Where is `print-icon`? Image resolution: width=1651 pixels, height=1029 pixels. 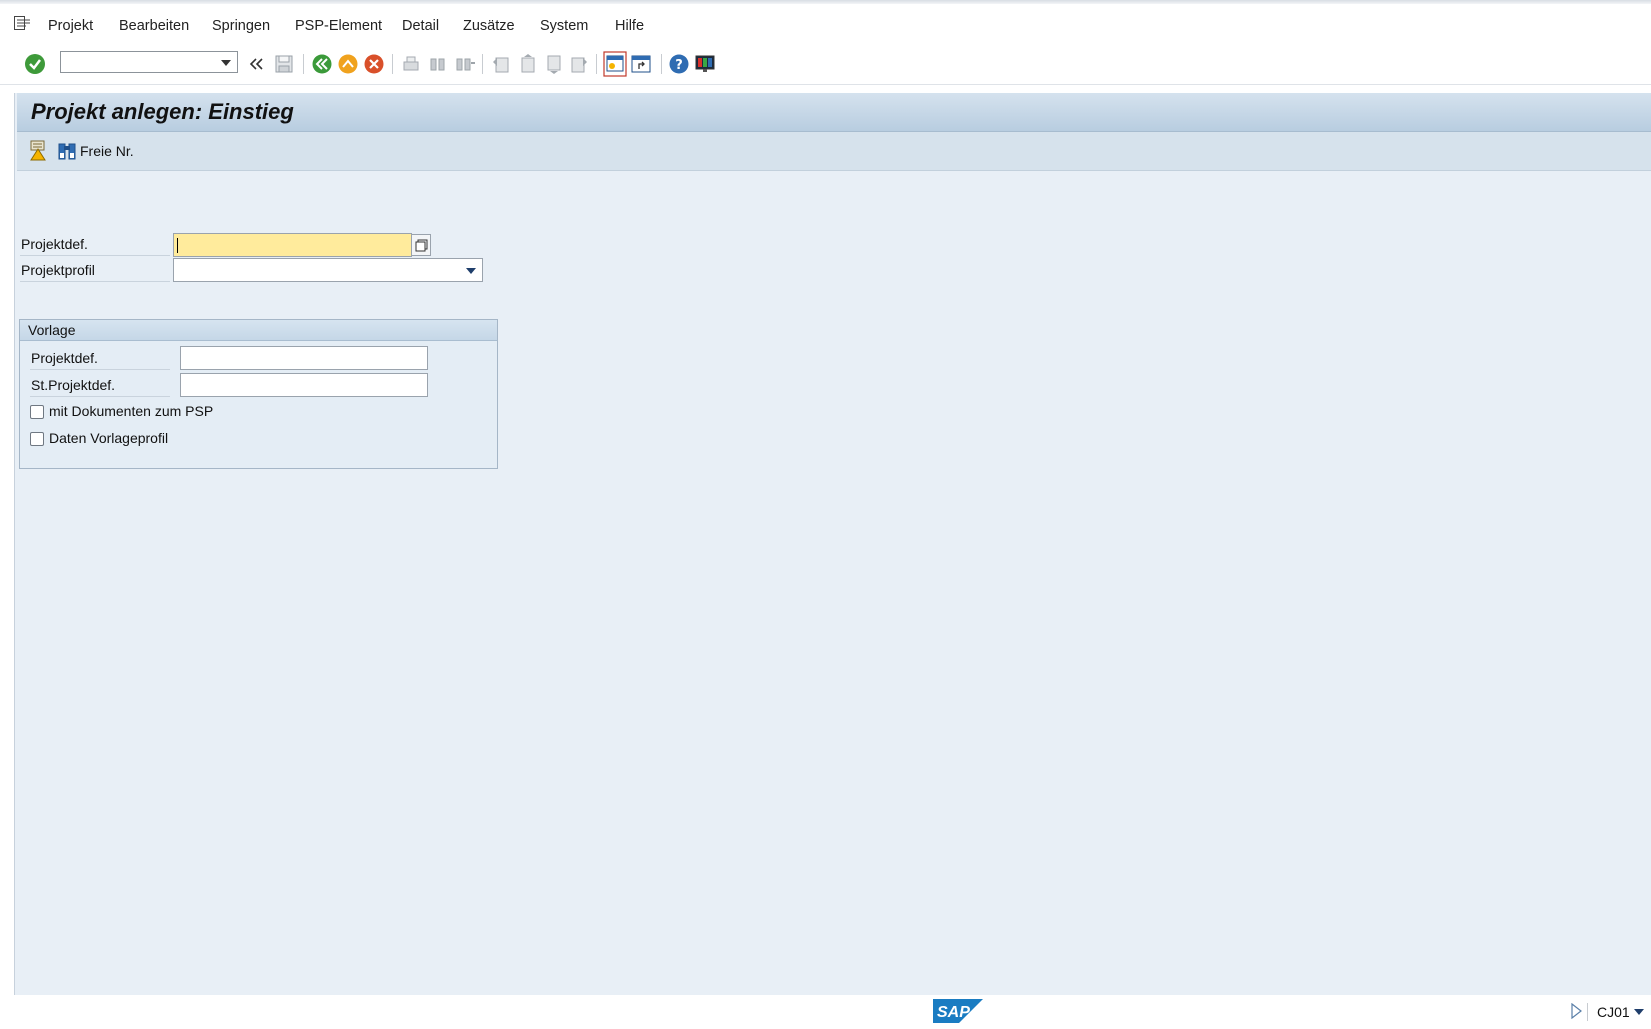
print-icon is located at coordinates (411, 64).